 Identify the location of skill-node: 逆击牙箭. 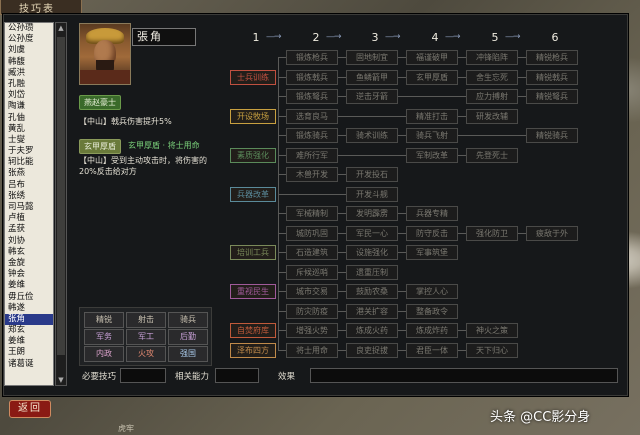
(372, 96).